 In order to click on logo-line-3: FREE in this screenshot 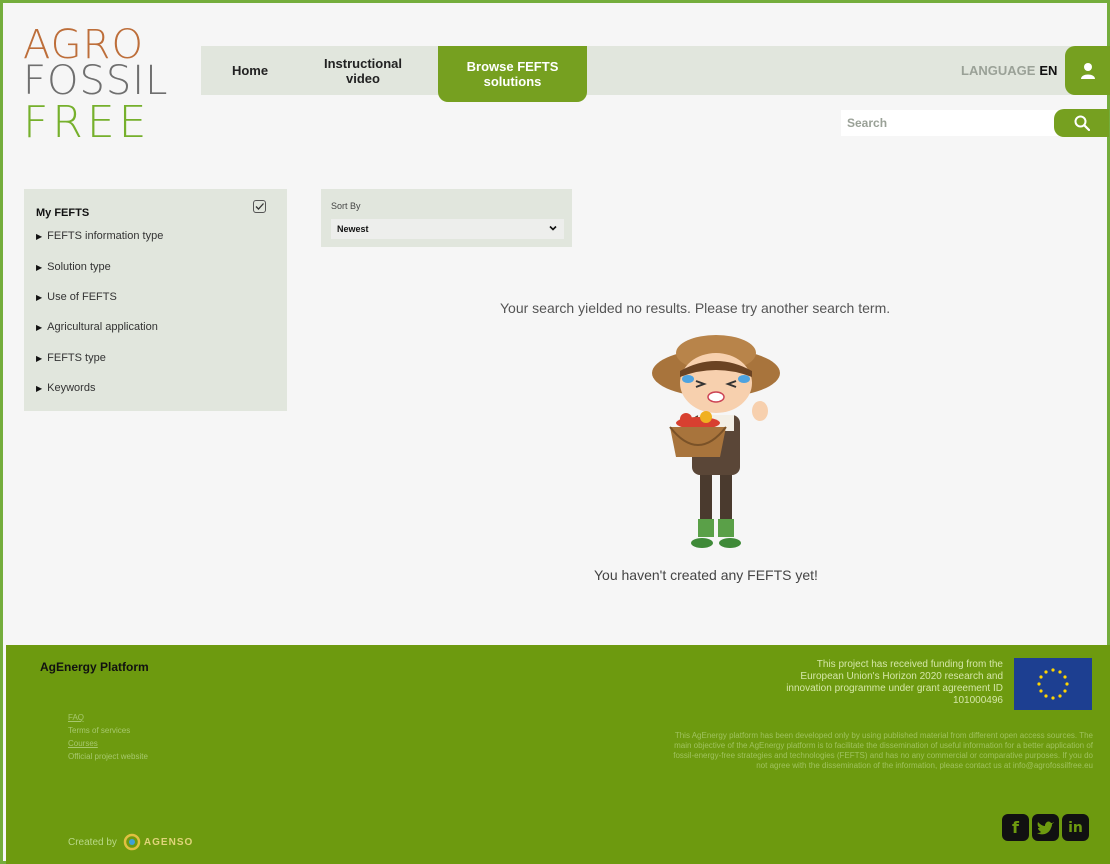, I will do `click(87, 122)`.